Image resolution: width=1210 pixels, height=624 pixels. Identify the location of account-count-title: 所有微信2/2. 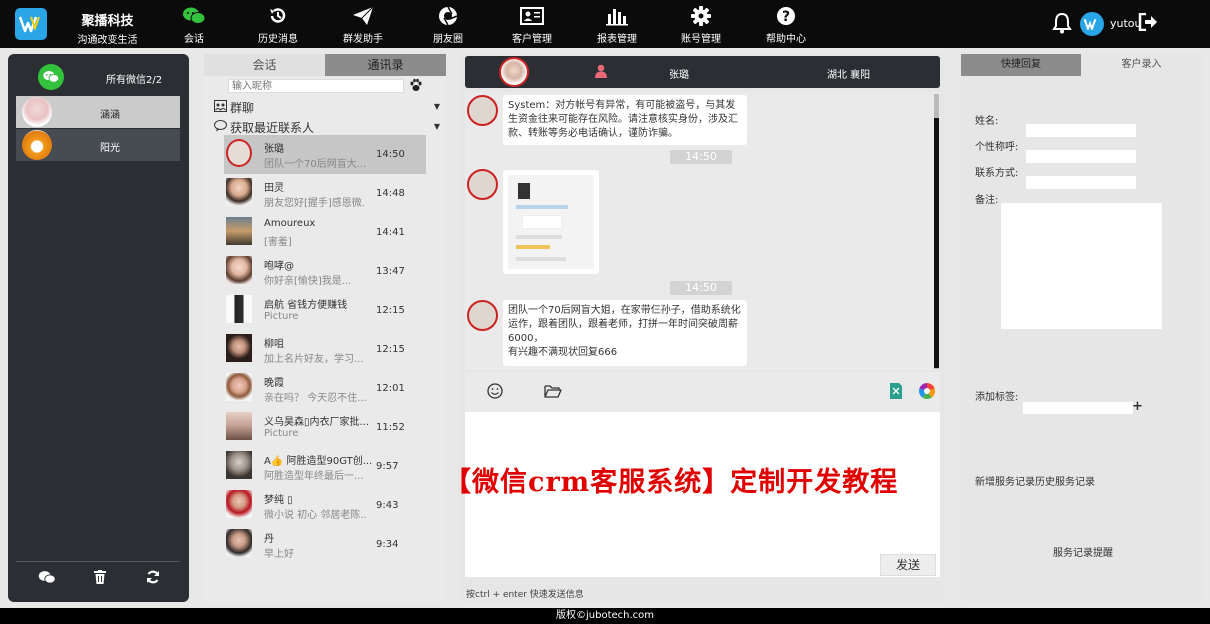
(134, 80).